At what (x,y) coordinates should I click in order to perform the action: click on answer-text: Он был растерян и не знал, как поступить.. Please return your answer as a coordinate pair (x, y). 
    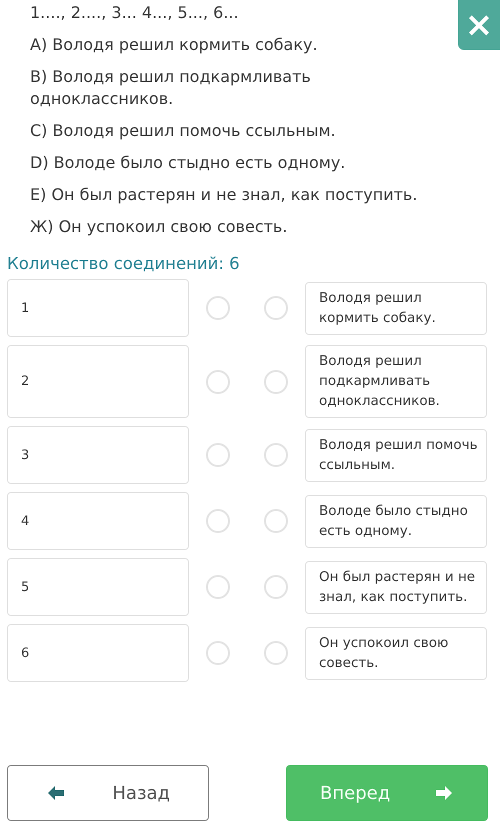
    Looking at the image, I should click on (397, 587).